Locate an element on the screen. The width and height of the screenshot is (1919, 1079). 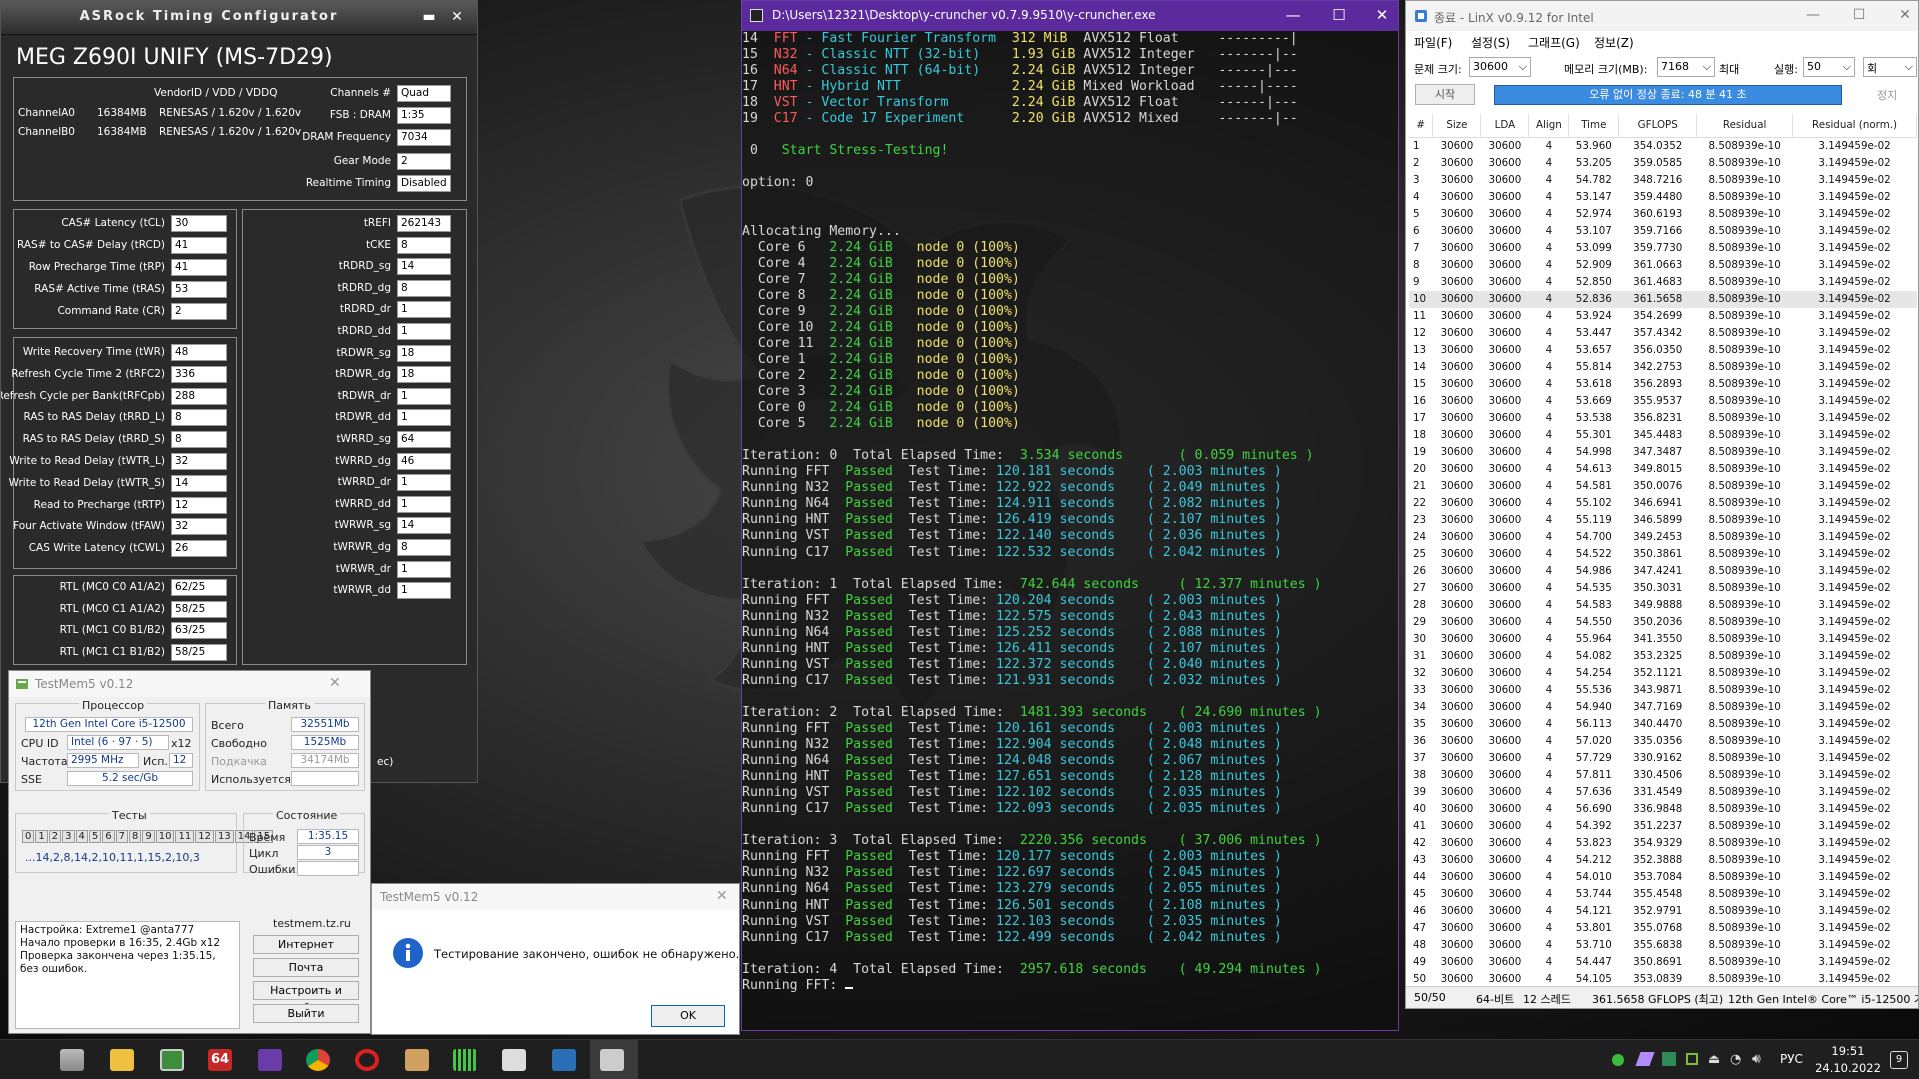
timing-value-field: 48 is located at coordinates (199, 352).